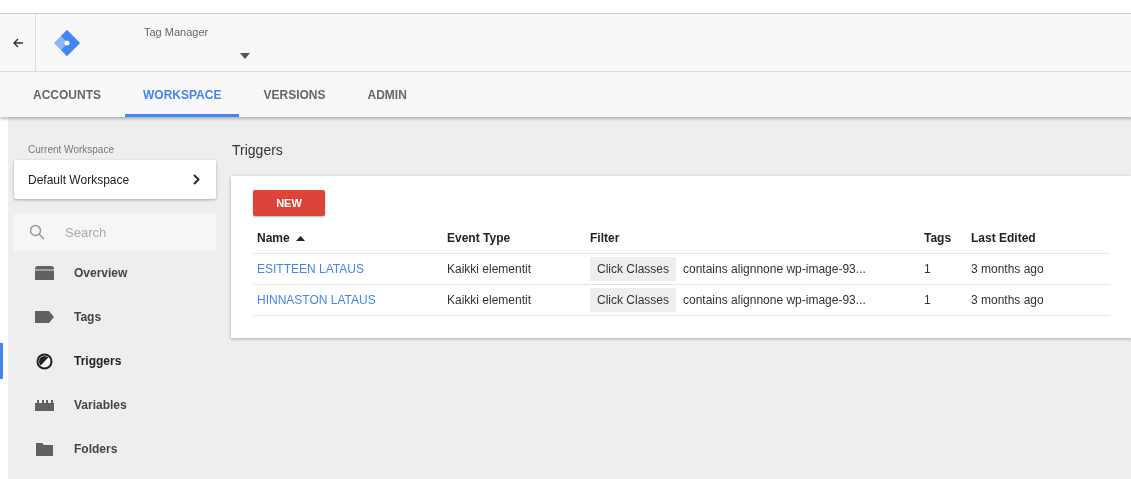 Image resolution: width=1131 pixels, height=479 pixels. I want to click on trigger-link: ESITTEEN LATAUS, so click(310, 269).